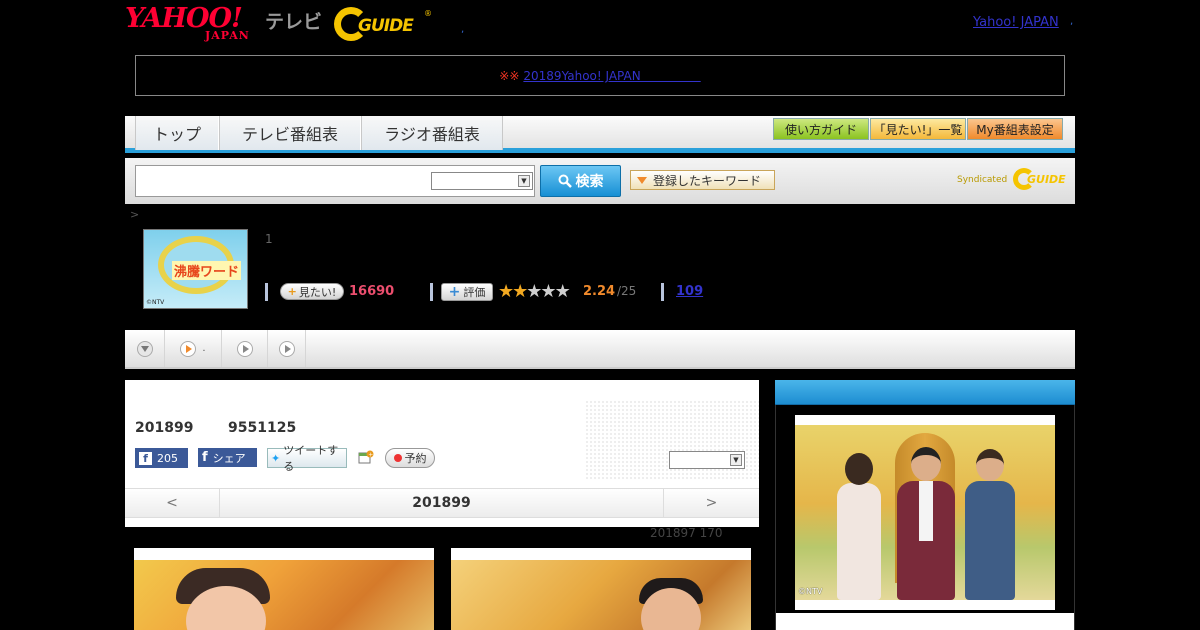  Describe the element at coordinates (164, 428) in the screenshot. I see `broadcast-date: 201899` at that location.